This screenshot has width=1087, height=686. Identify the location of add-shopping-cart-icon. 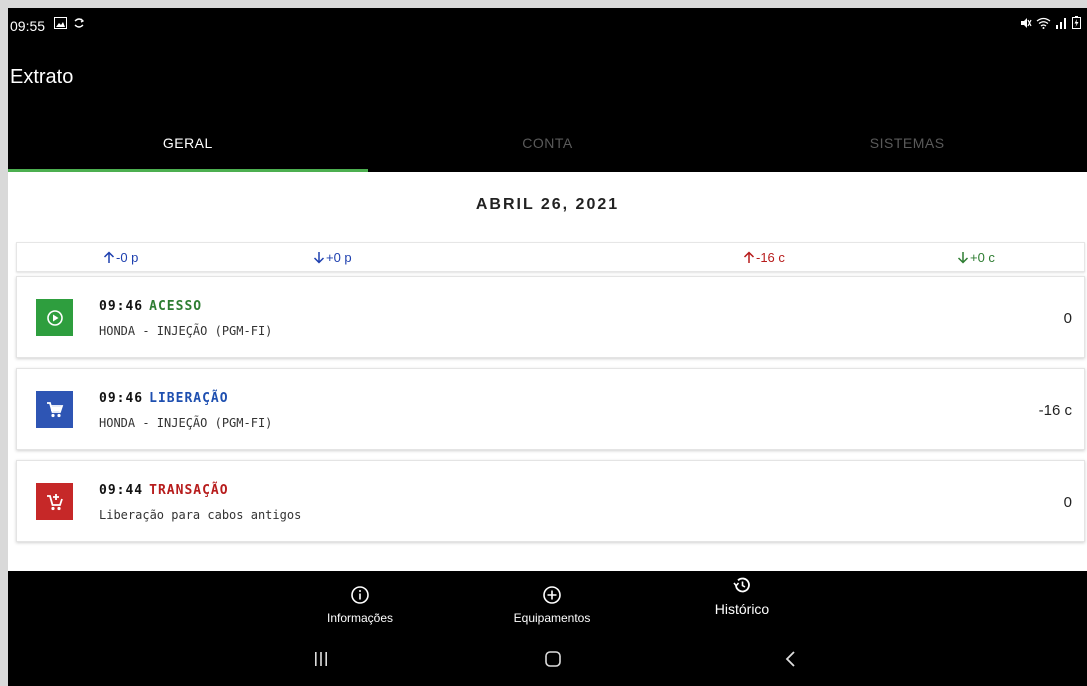
(54, 501).